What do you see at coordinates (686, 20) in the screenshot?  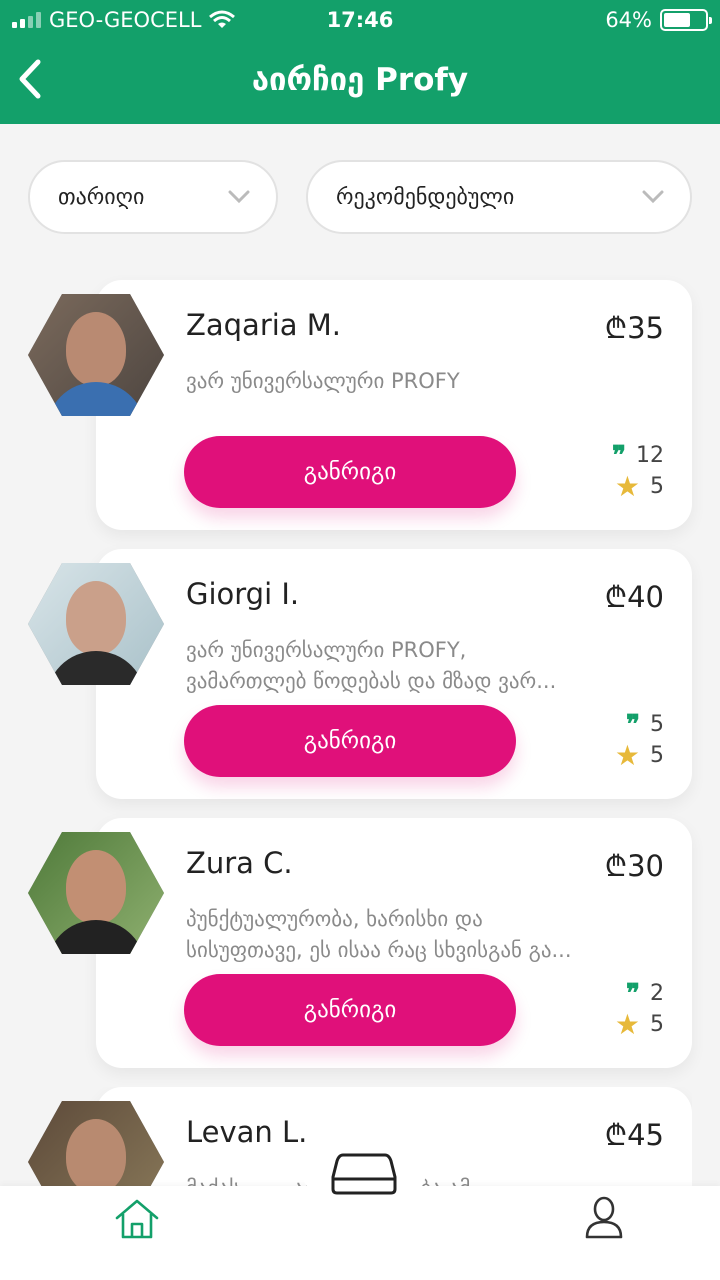 I see `battery-icon` at bounding box center [686, 20].